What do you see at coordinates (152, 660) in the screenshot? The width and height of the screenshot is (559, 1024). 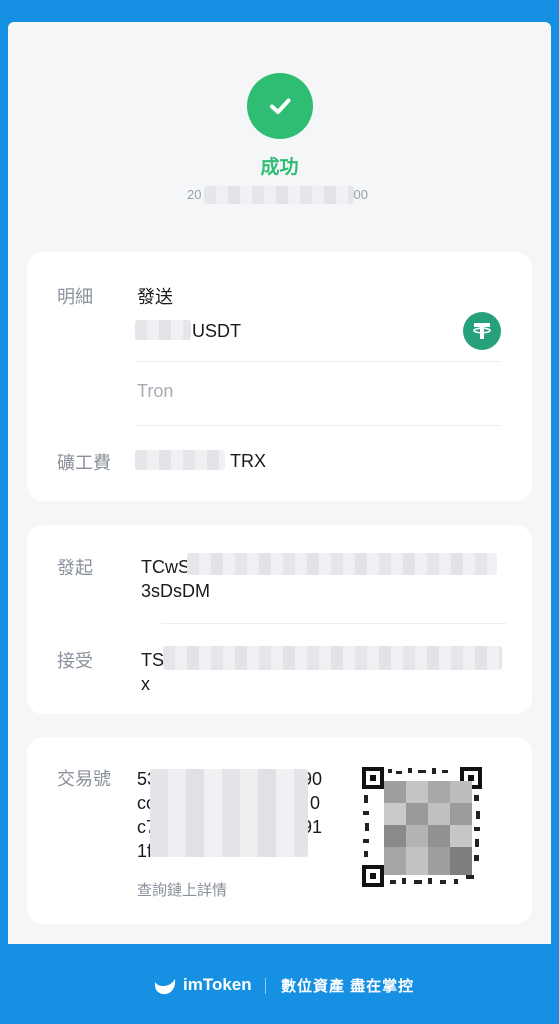 I see `to-address-start: TS` at bounding box center [152, 660].